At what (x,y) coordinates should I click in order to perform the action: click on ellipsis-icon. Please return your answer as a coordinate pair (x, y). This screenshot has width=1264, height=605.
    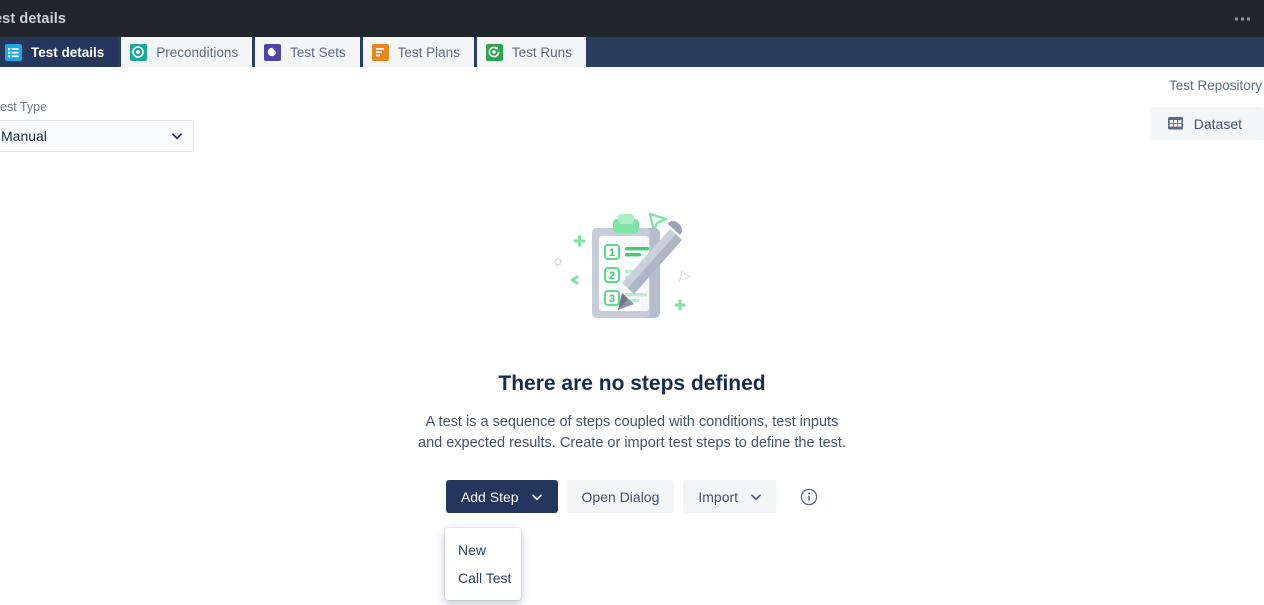
    Looking at the image, I should click on (1242, 18).